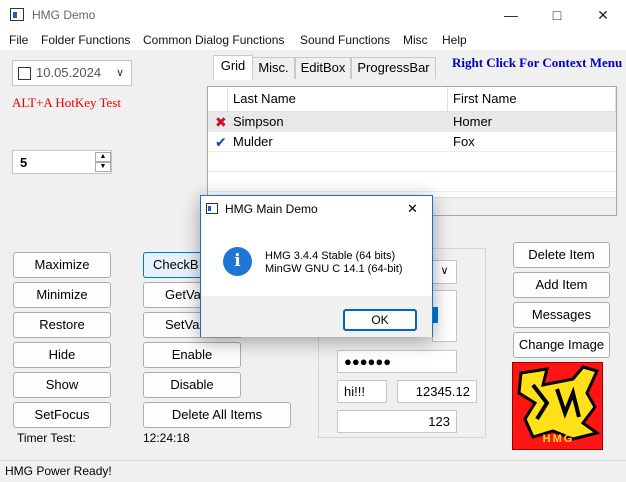 The height and width of the screenshot is (482, 626). I want to click on integer-field: 123, so click(397, 421).